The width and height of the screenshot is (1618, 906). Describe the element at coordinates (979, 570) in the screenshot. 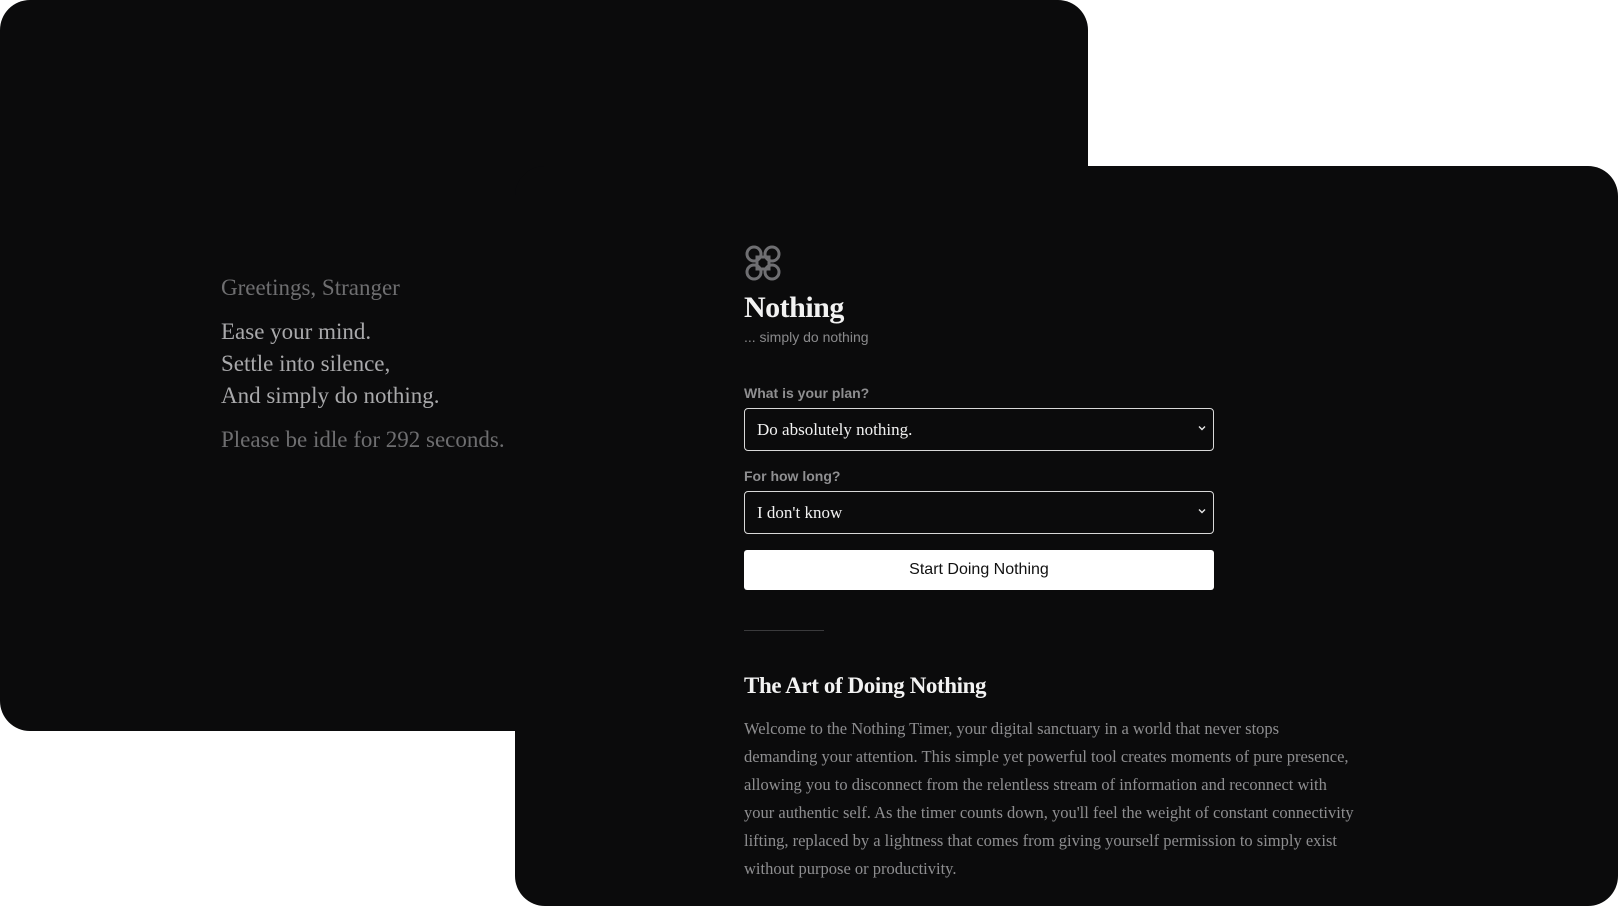

I see `start-doing-nothing-button: Start Doing Nothing` at that location.